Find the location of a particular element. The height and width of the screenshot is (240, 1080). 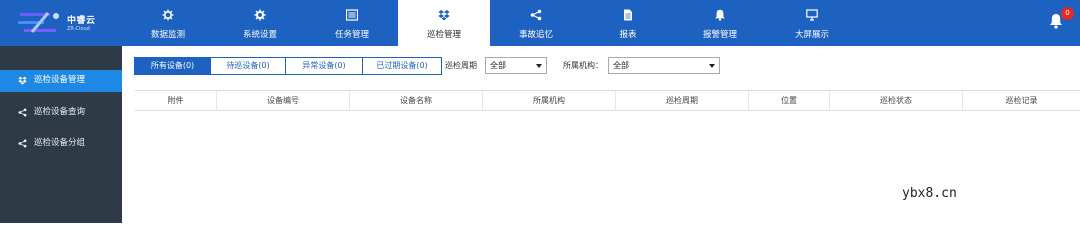

sidebar-item-label: 巡检设备分组 is located at coordinates (60, 143).